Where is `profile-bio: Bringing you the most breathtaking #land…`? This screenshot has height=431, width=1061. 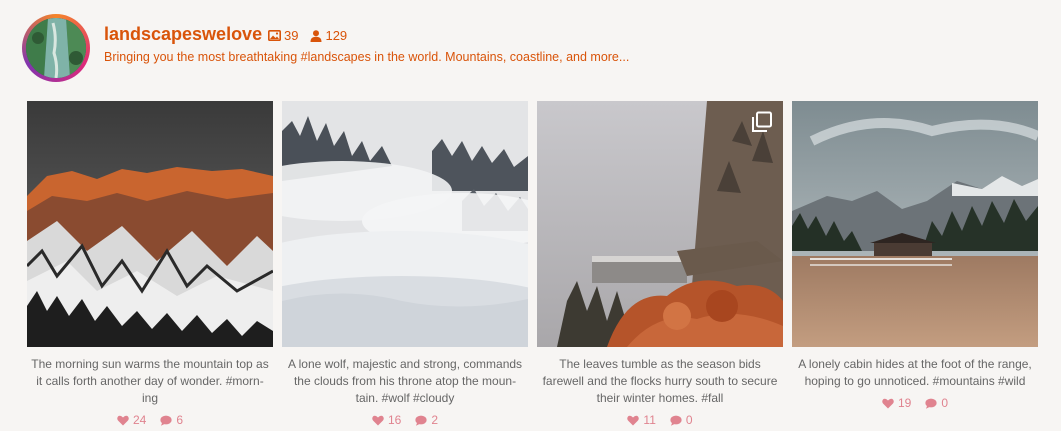
profile-bio: Bringing you the most breathtaking #land… is located at coordinates (367, 57).